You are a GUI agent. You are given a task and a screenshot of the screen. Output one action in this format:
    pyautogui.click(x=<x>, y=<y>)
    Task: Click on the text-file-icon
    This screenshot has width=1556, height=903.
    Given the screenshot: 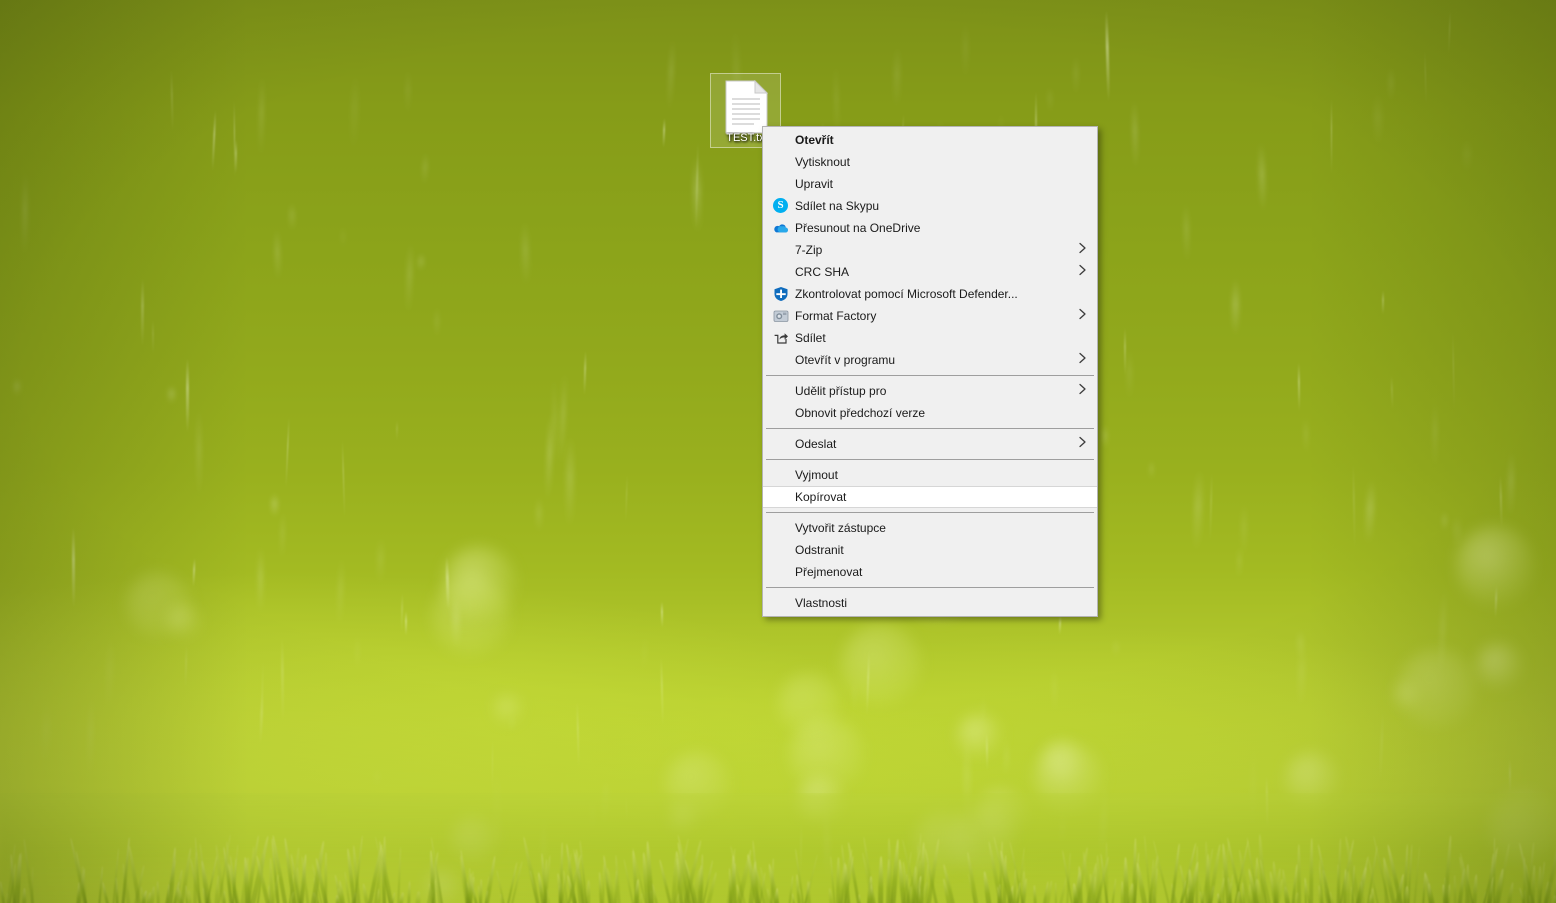 What is the action you would take?
    pyautogui.click(x=746, y=109)
    